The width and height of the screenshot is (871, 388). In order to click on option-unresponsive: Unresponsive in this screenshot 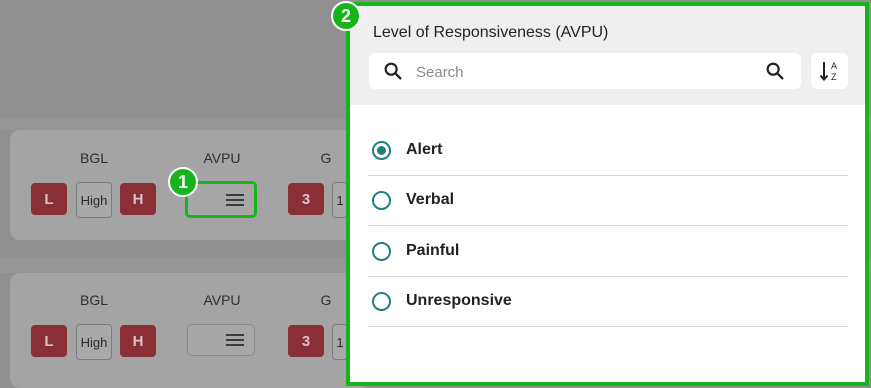, I will do `click(608, 302)`.